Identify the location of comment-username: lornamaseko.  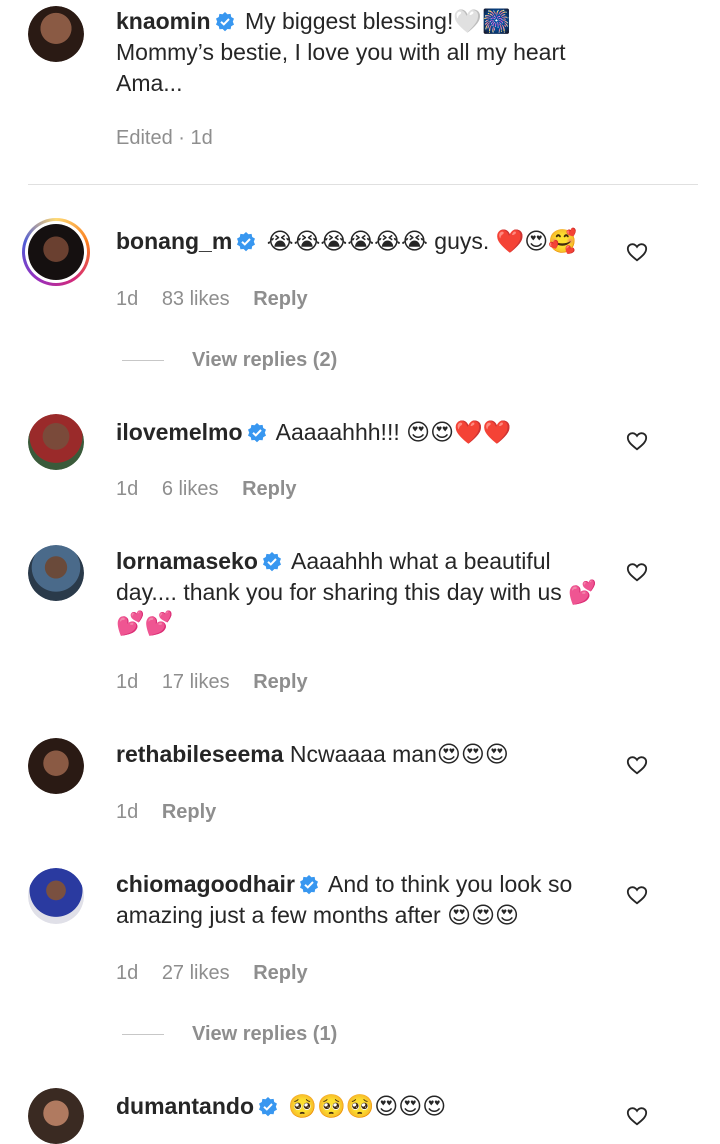
(187, 561).